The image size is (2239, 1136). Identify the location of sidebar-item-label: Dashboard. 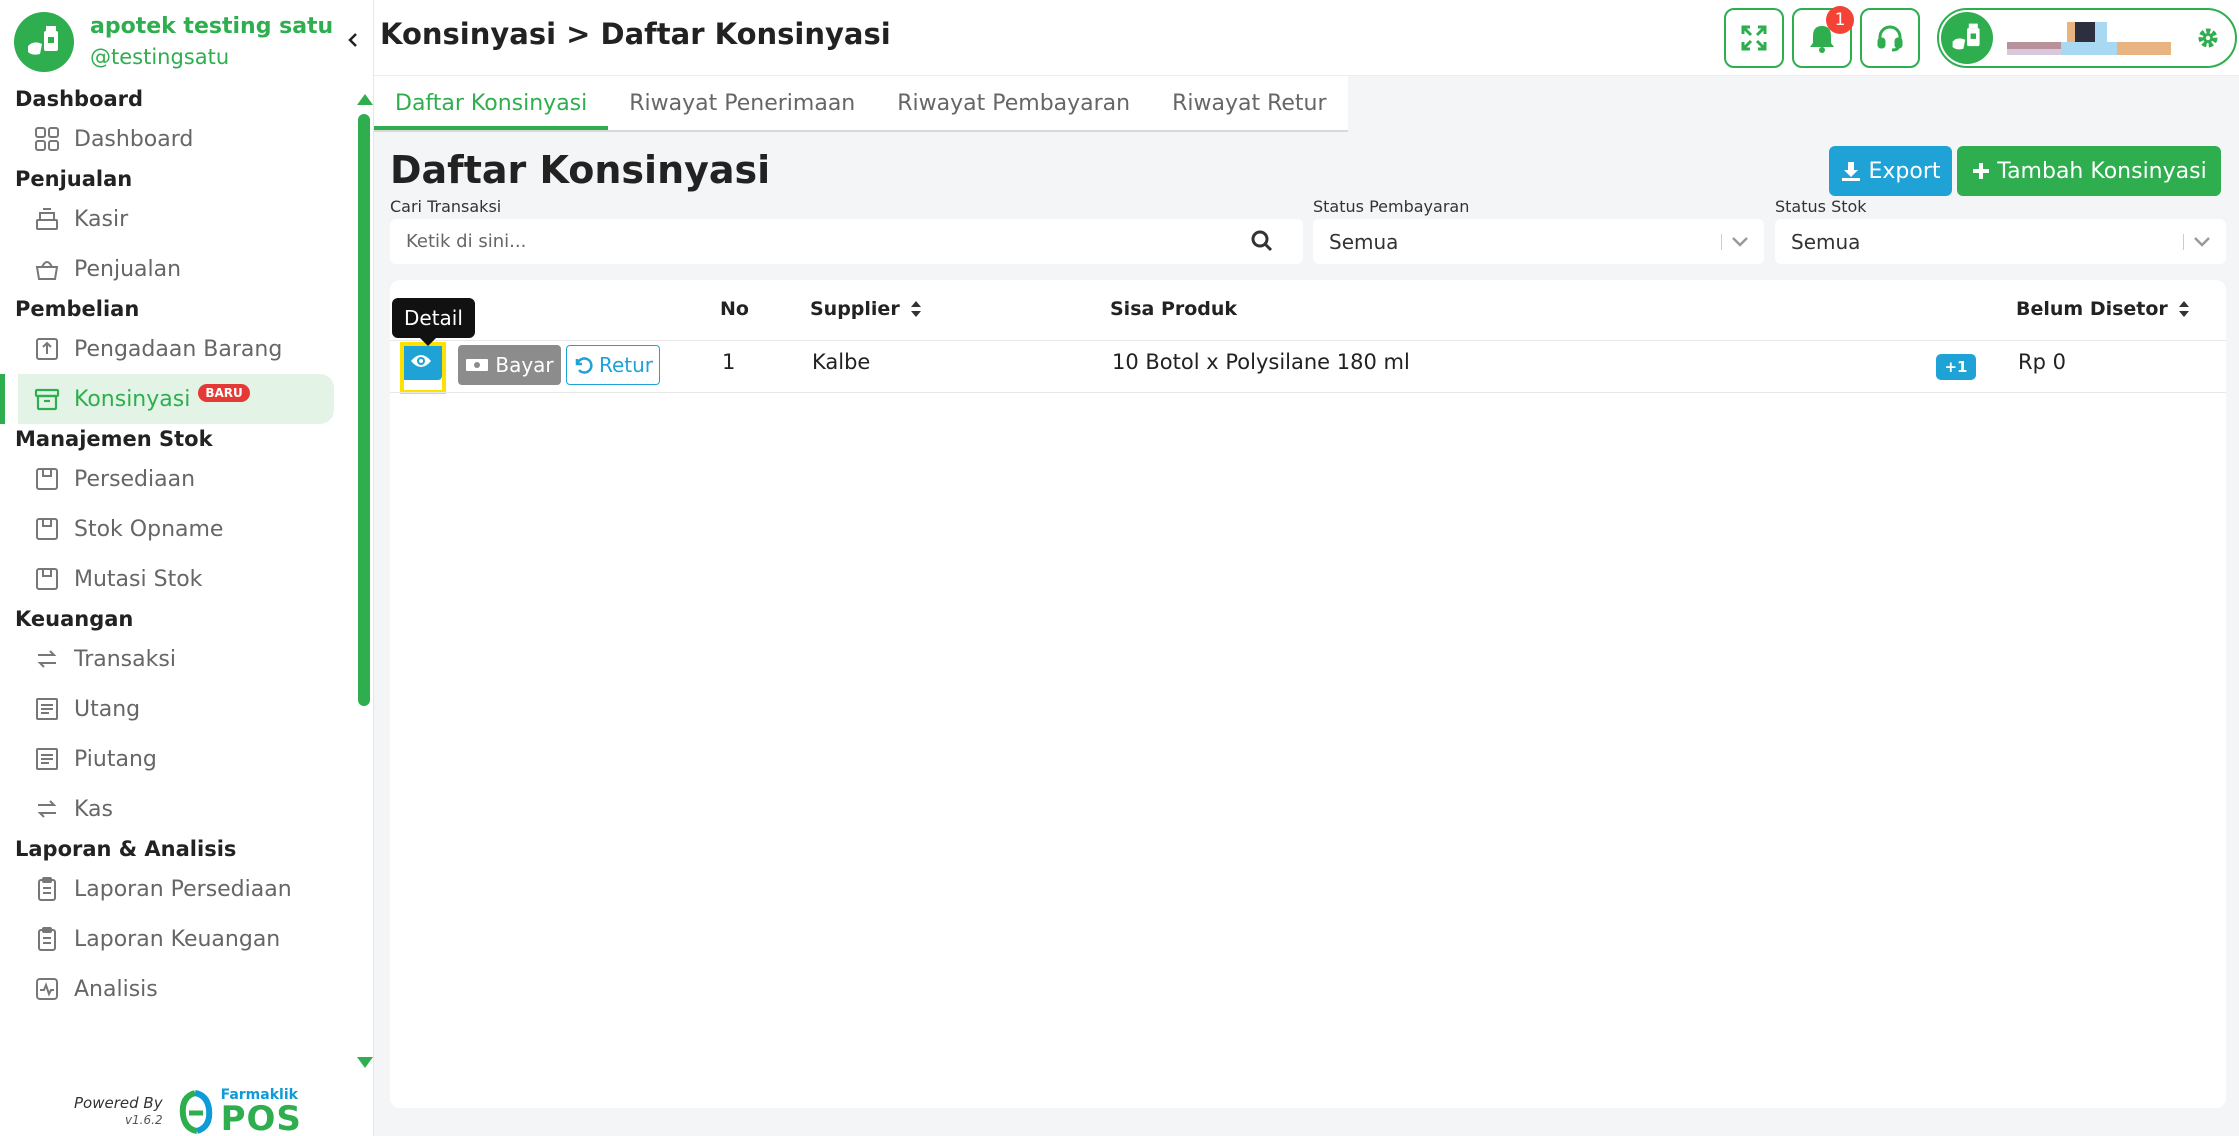
(134, 139).